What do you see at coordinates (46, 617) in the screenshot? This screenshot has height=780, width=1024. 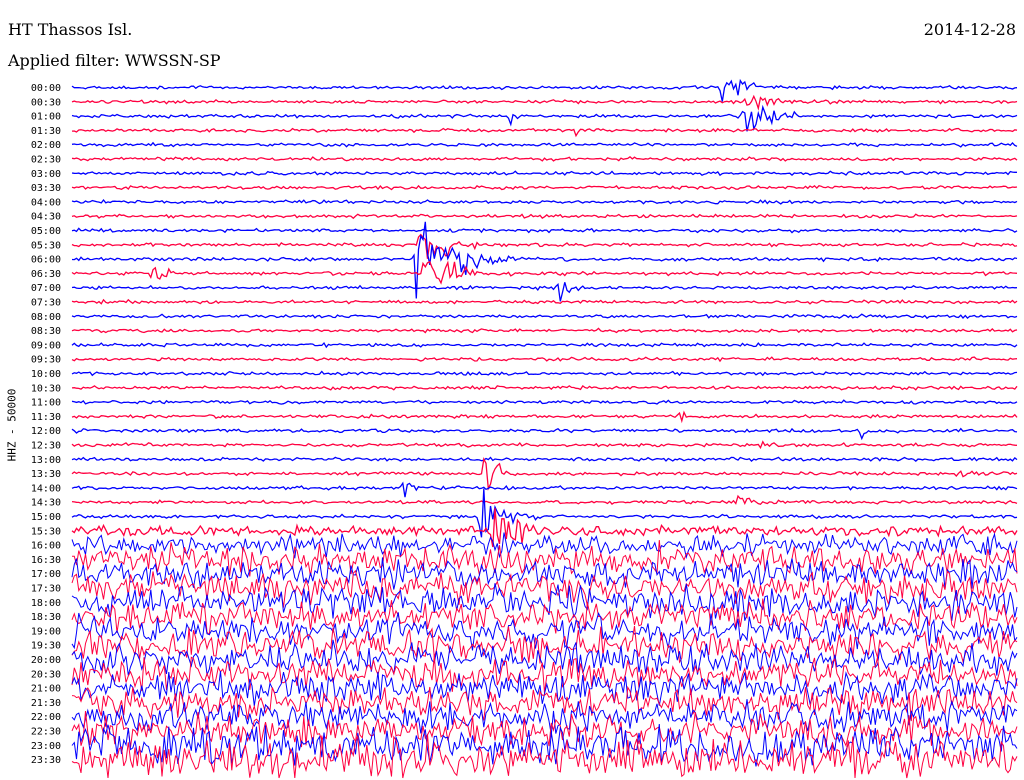 I see `time-label: 18:30` at bounding box center [46, 617].